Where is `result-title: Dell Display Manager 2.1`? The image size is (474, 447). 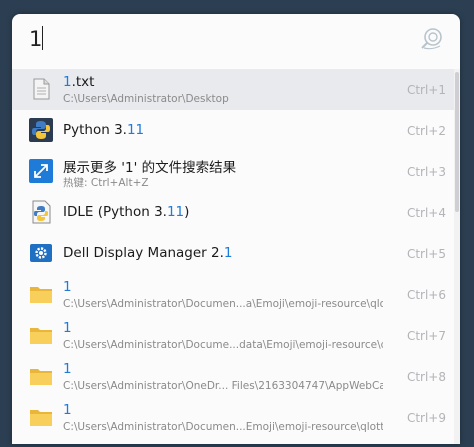 result-title: Dell Display Manager 2.1 is located at coordinates (148, 253).